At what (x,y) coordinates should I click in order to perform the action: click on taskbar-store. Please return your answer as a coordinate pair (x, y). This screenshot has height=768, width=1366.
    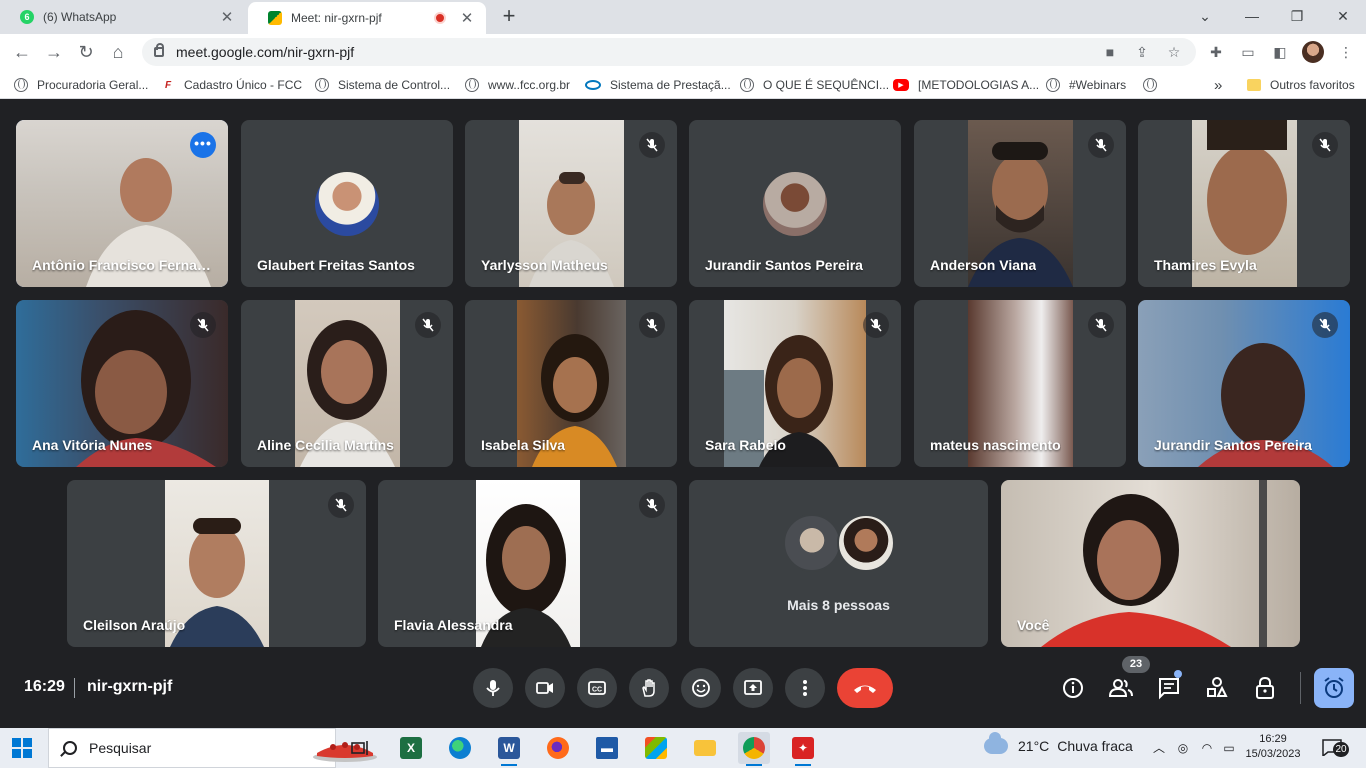
    Looking at the image, I should click on (656, 748).